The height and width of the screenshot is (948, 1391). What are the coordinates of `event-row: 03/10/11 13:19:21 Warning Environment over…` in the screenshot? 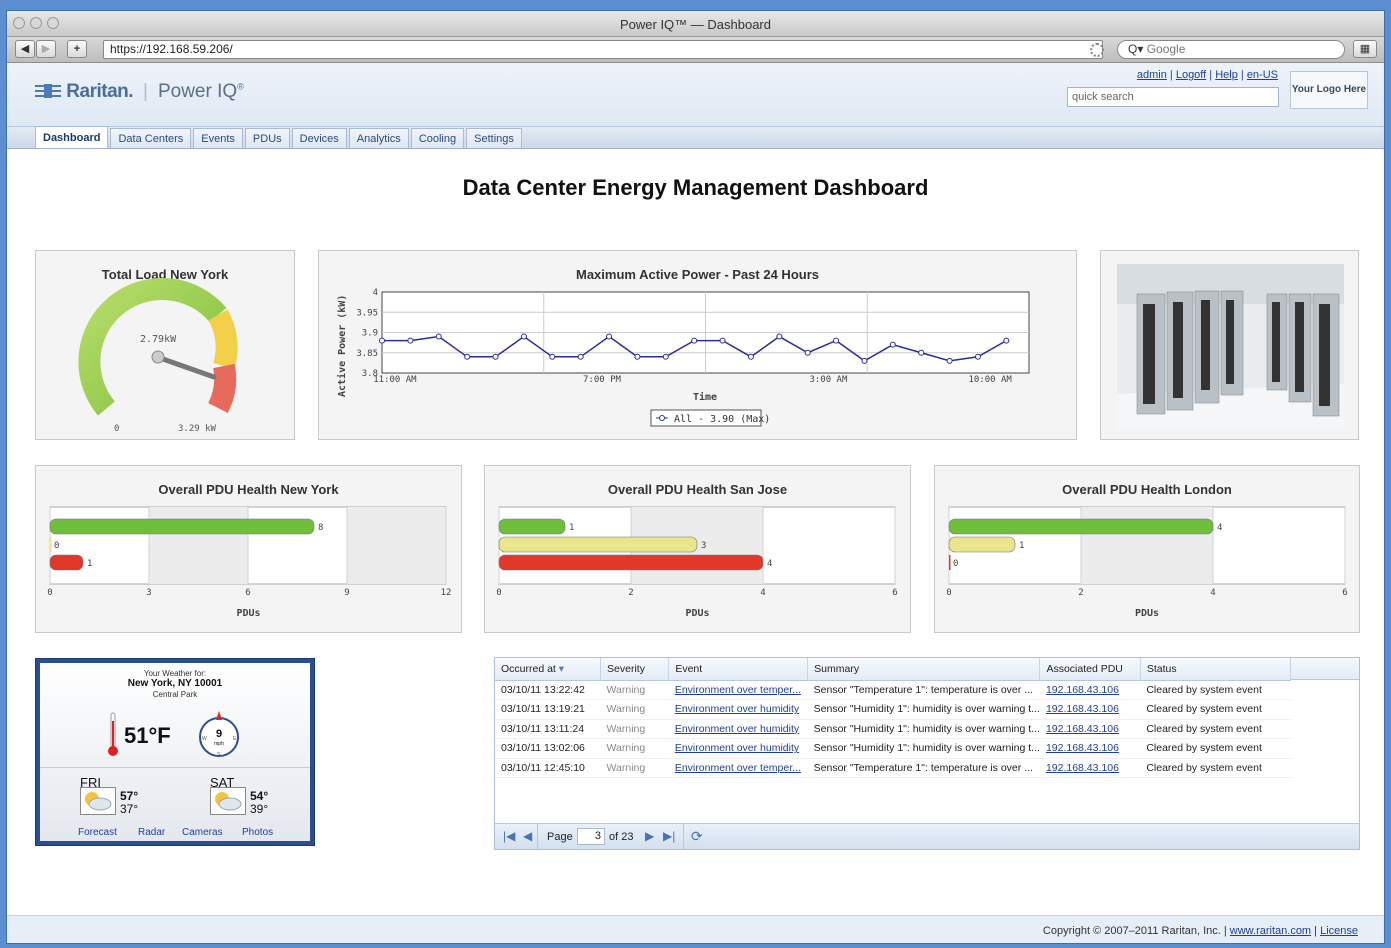 It's located at (893, 709).